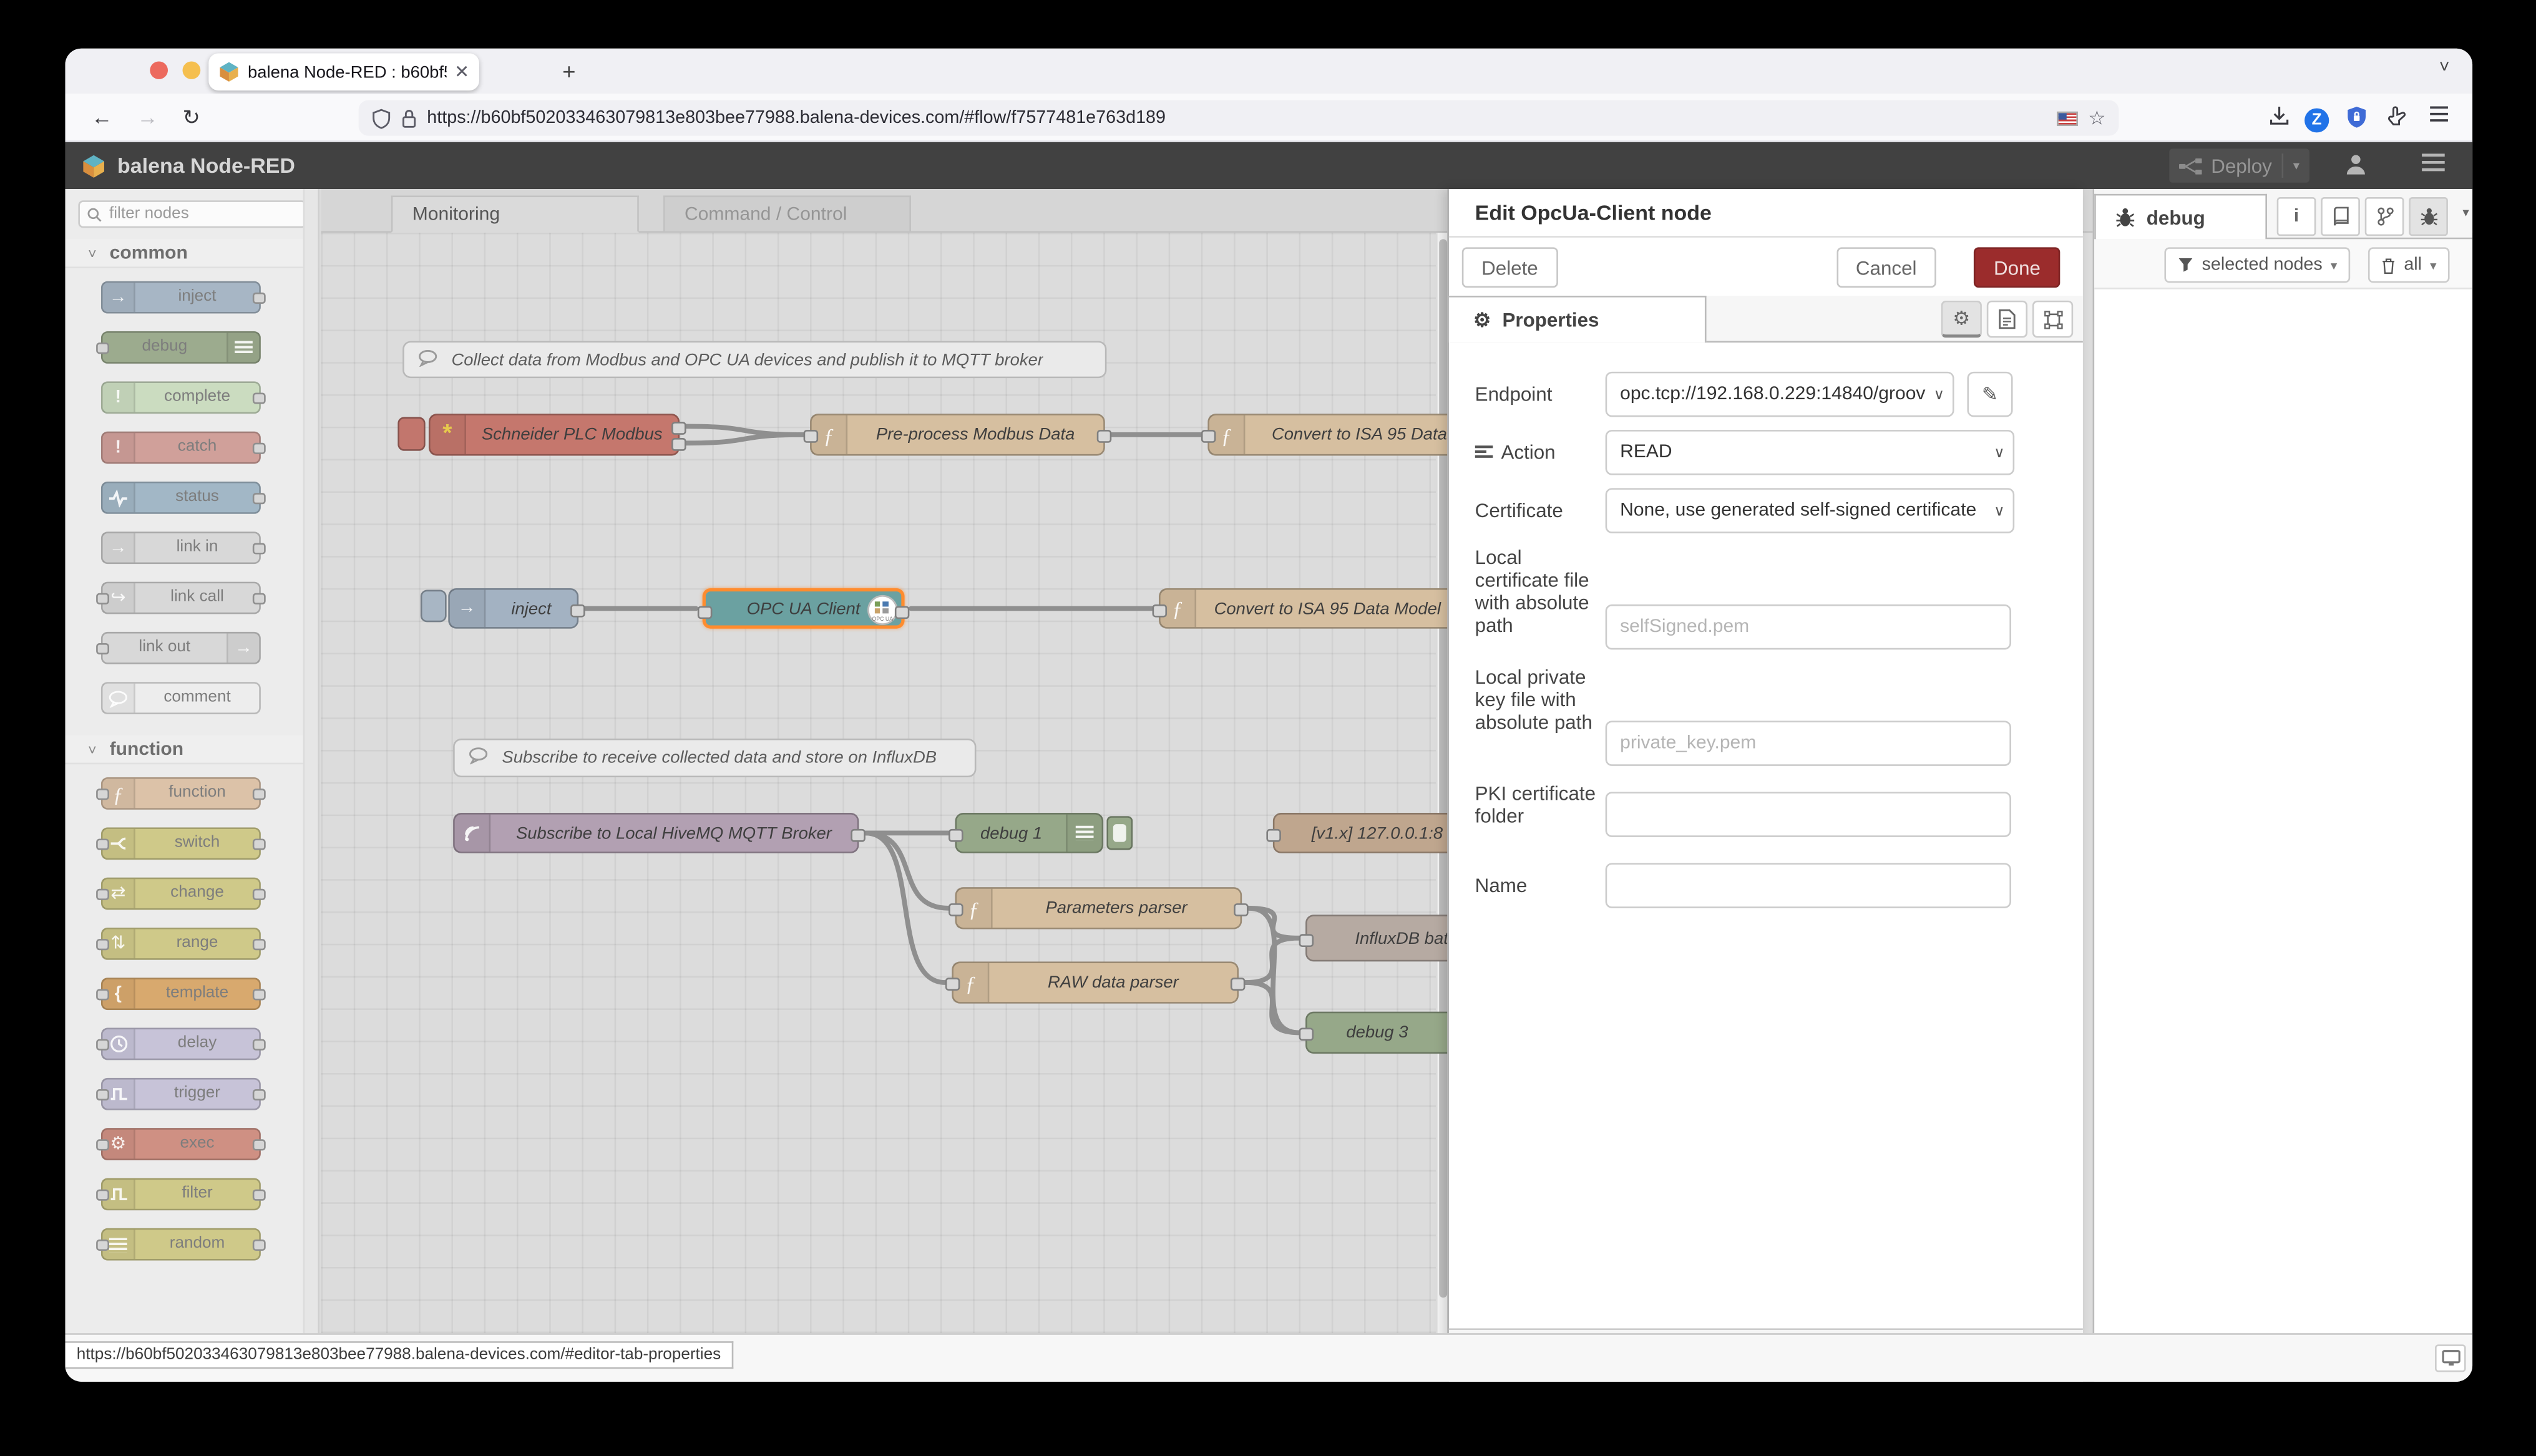 The height and width of the screenshot is (1456, 2536). What do you see at coordinates (183, 498) in the screenshot?
I see `palette-item-status: status` at bounding box center [183, 498].